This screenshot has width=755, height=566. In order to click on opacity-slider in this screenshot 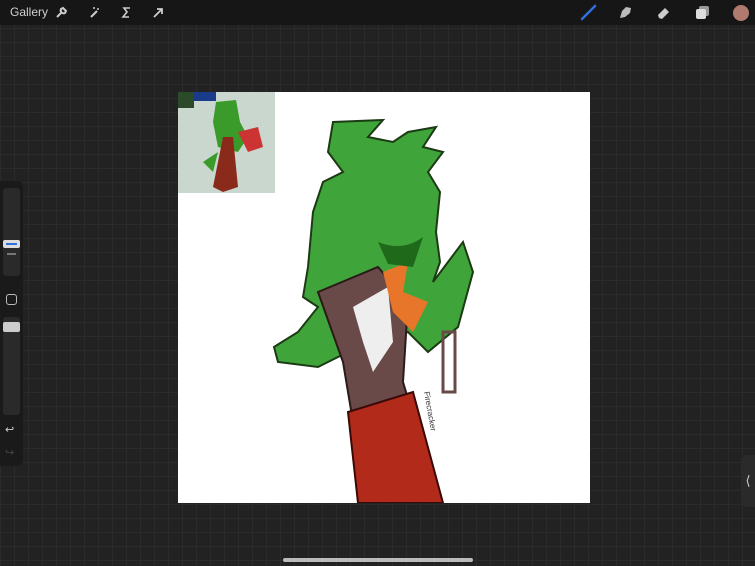, I will do `click(11, 366)`.